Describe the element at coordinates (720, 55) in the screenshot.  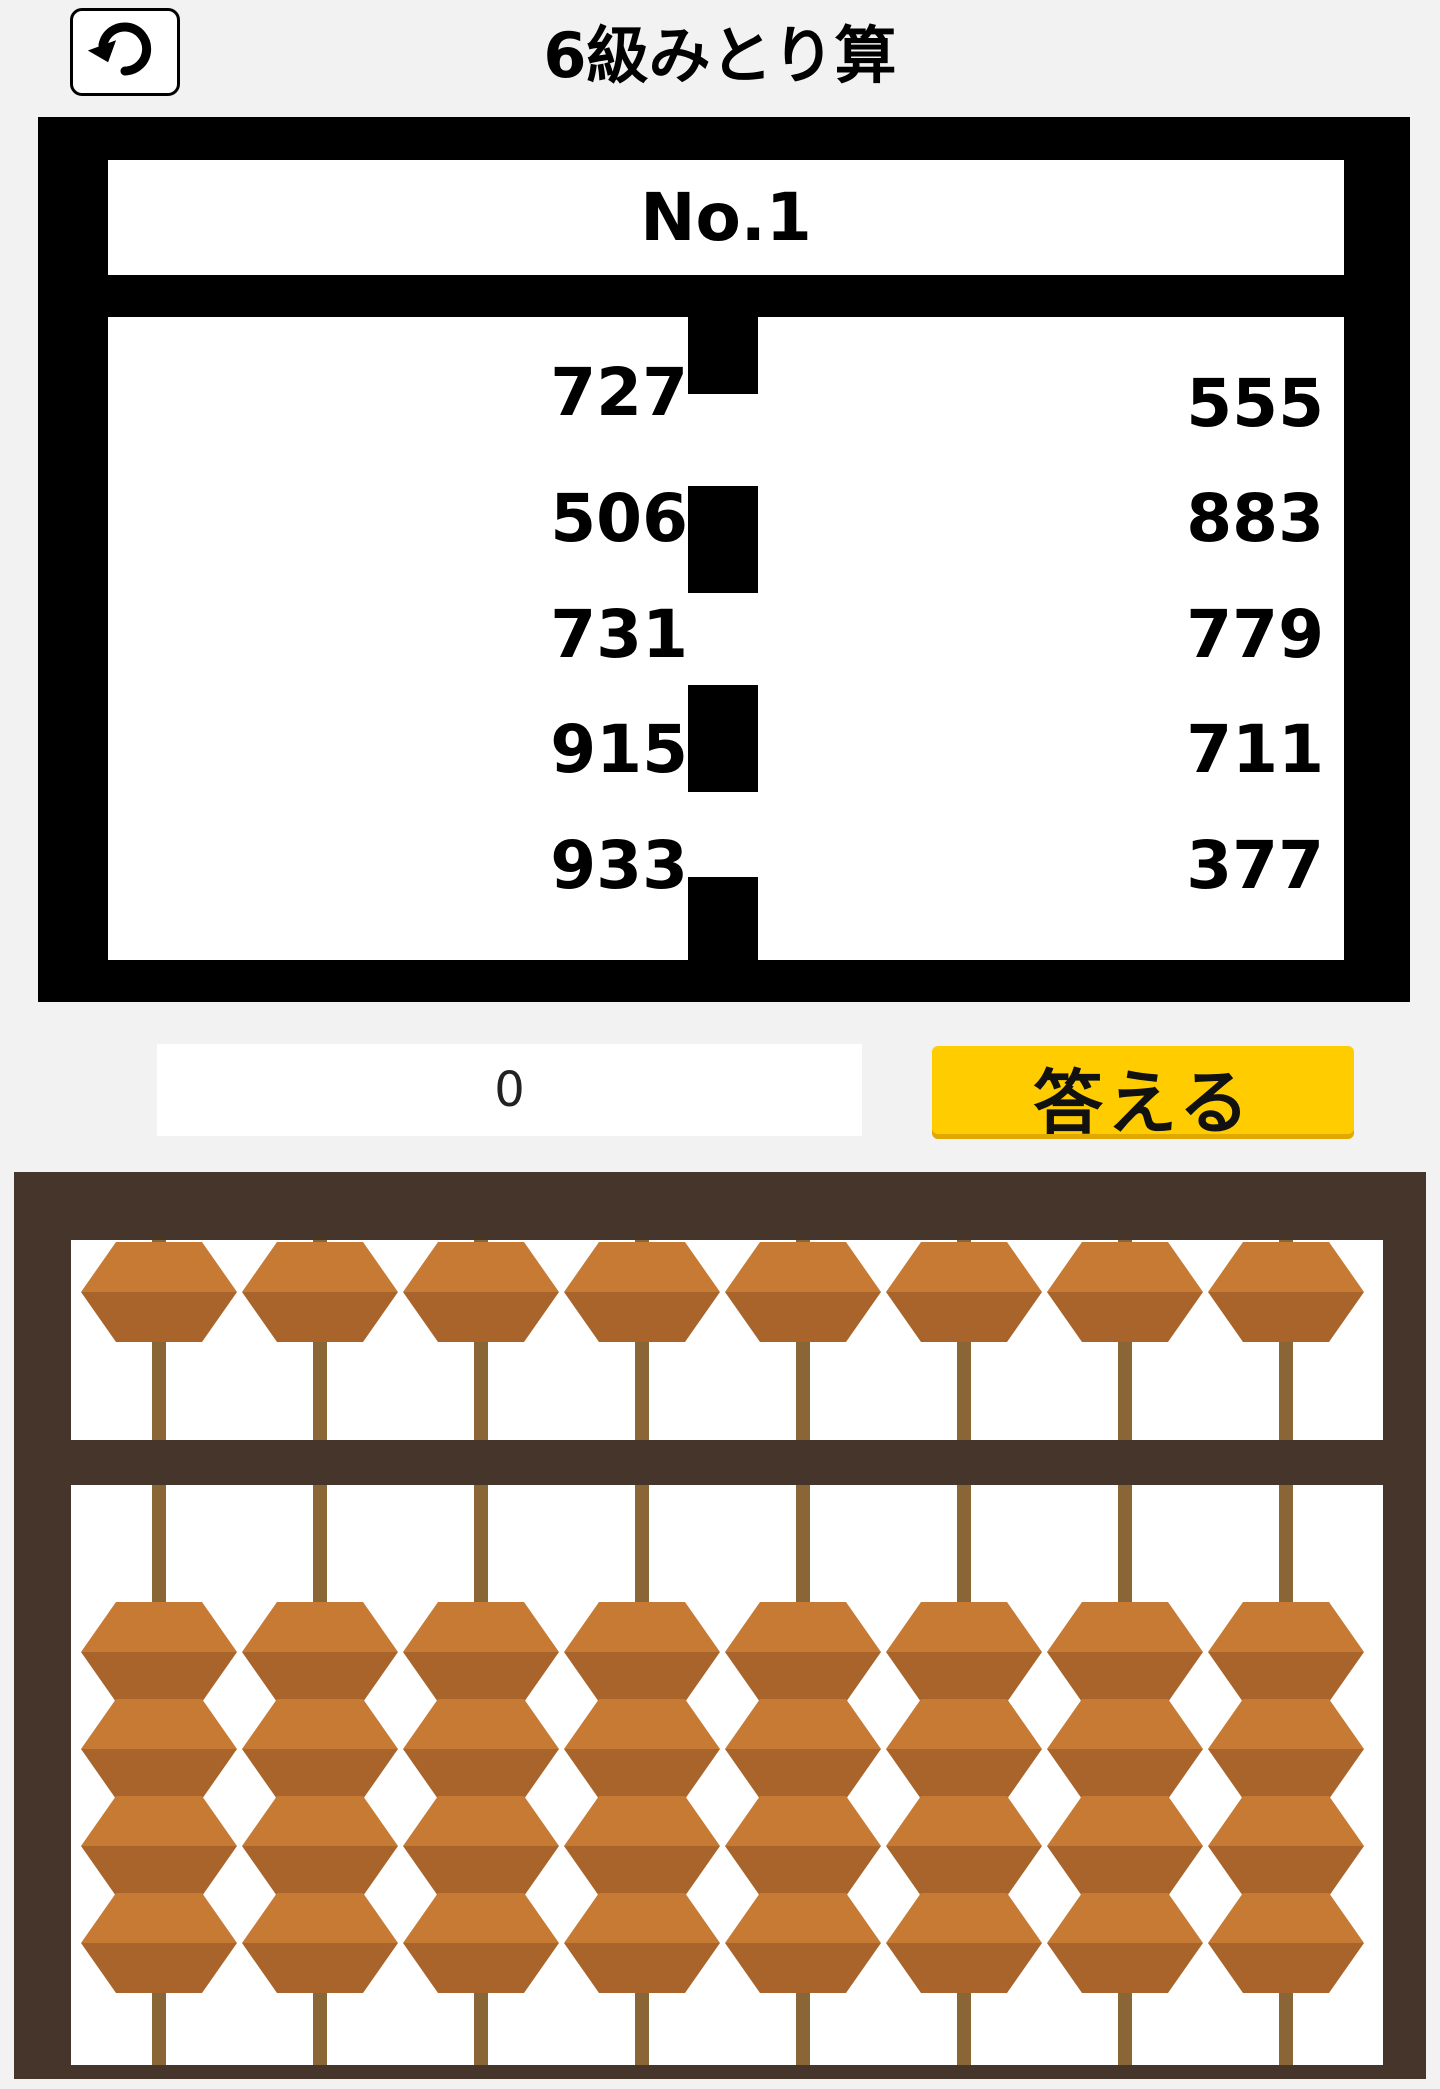
I see `page-title: 6級みとり算` at that location.